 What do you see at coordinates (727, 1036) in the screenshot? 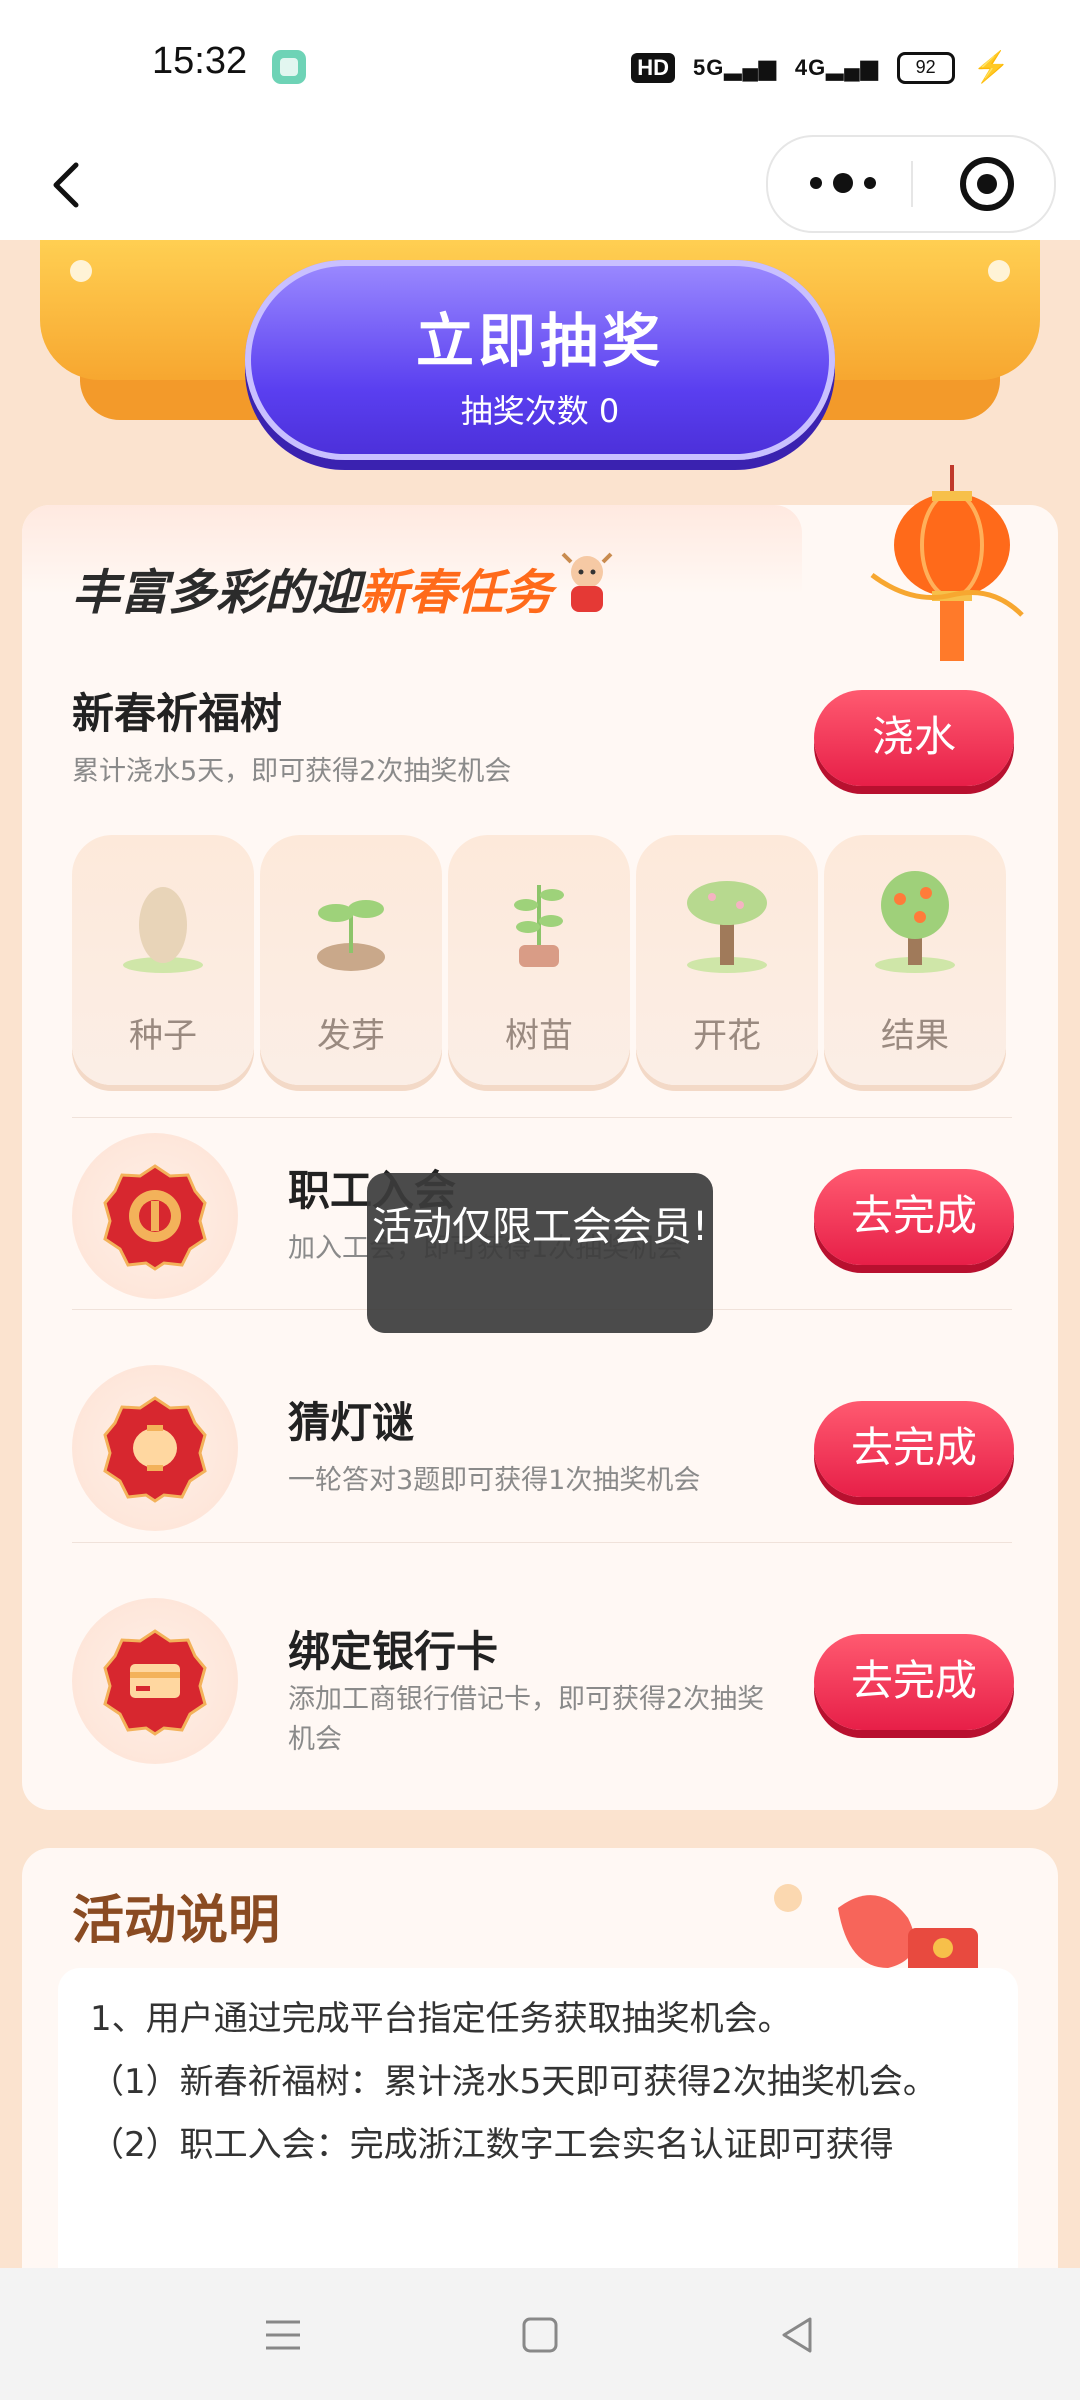
I see `stage-label-bloom: 开花` at bounding box center [727, 1036].